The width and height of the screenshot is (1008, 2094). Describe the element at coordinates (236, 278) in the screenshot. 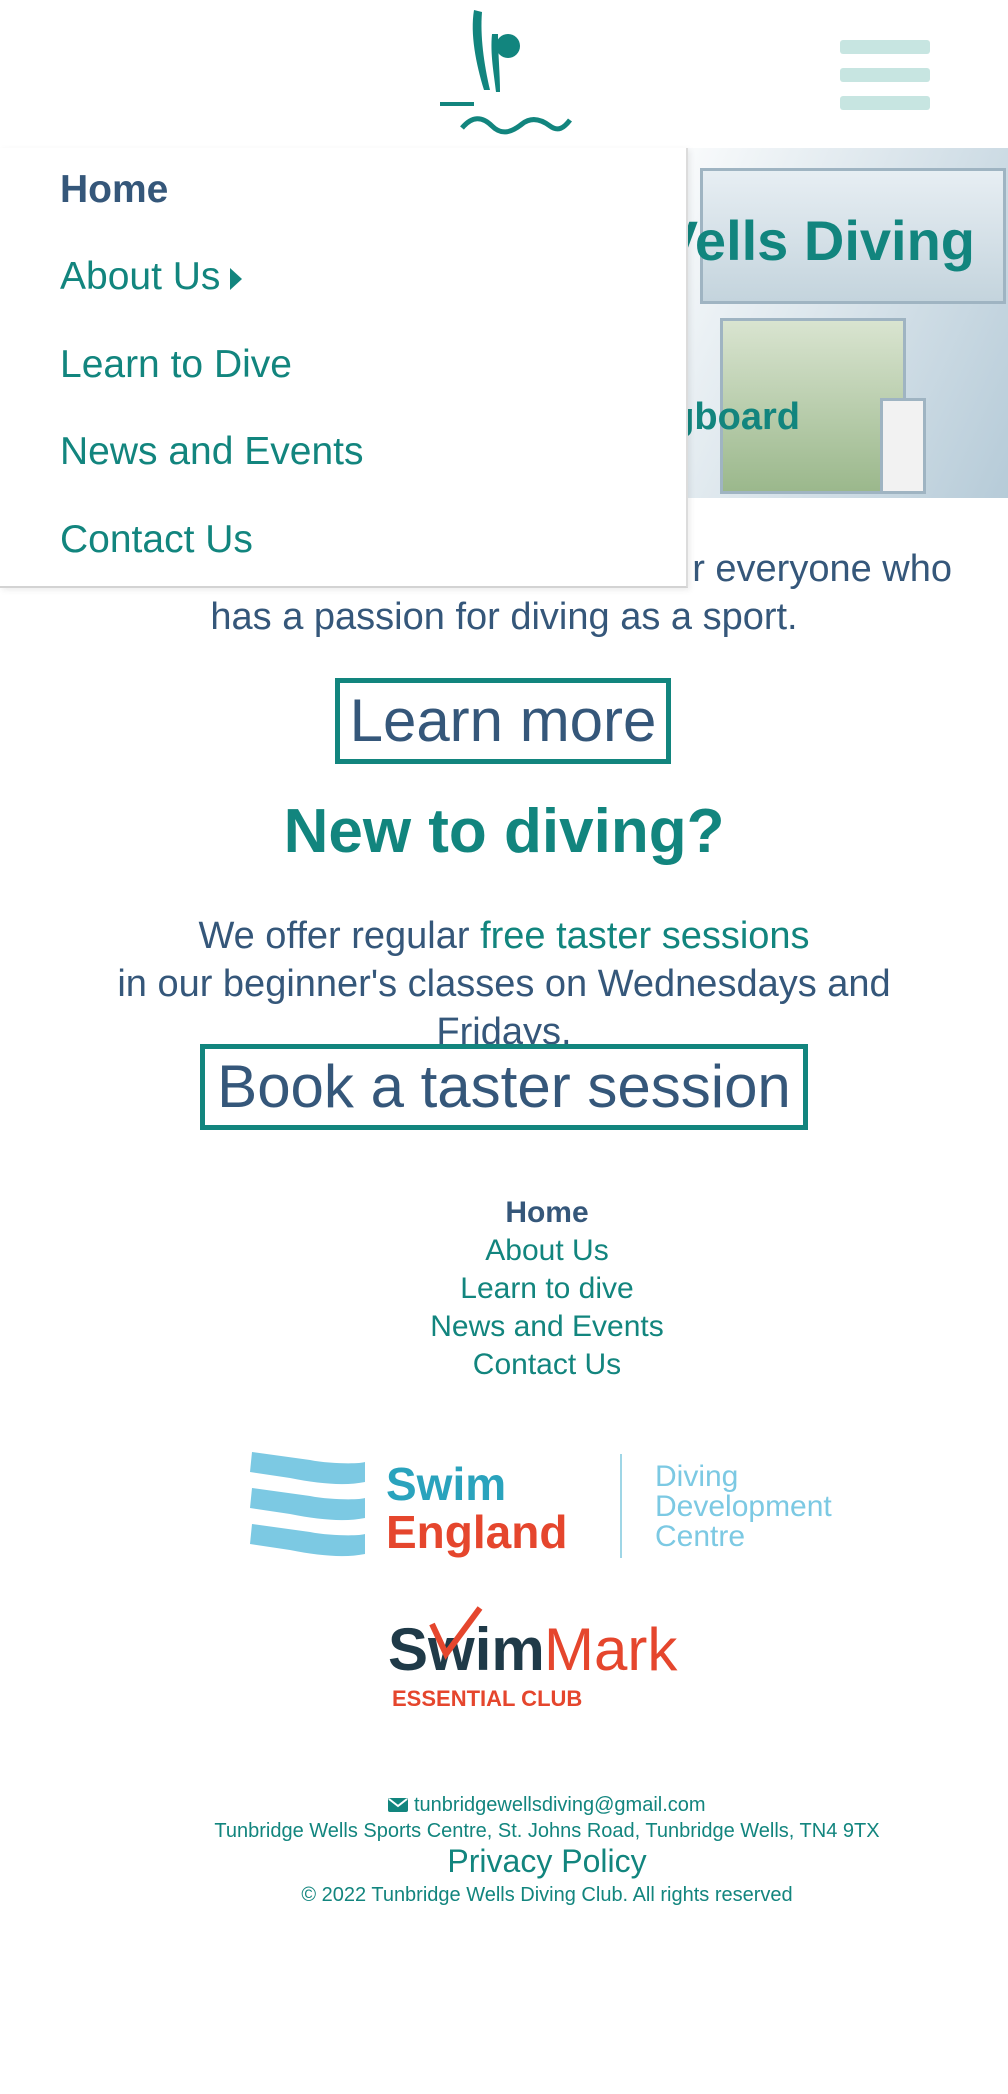

I see `caret-right-icon` at that location.